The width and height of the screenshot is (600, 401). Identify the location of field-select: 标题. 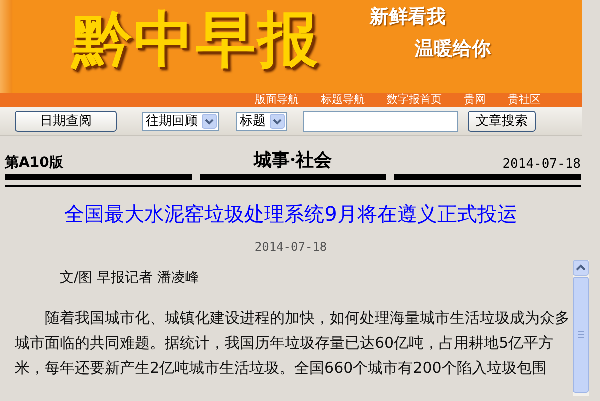
(261, 121).